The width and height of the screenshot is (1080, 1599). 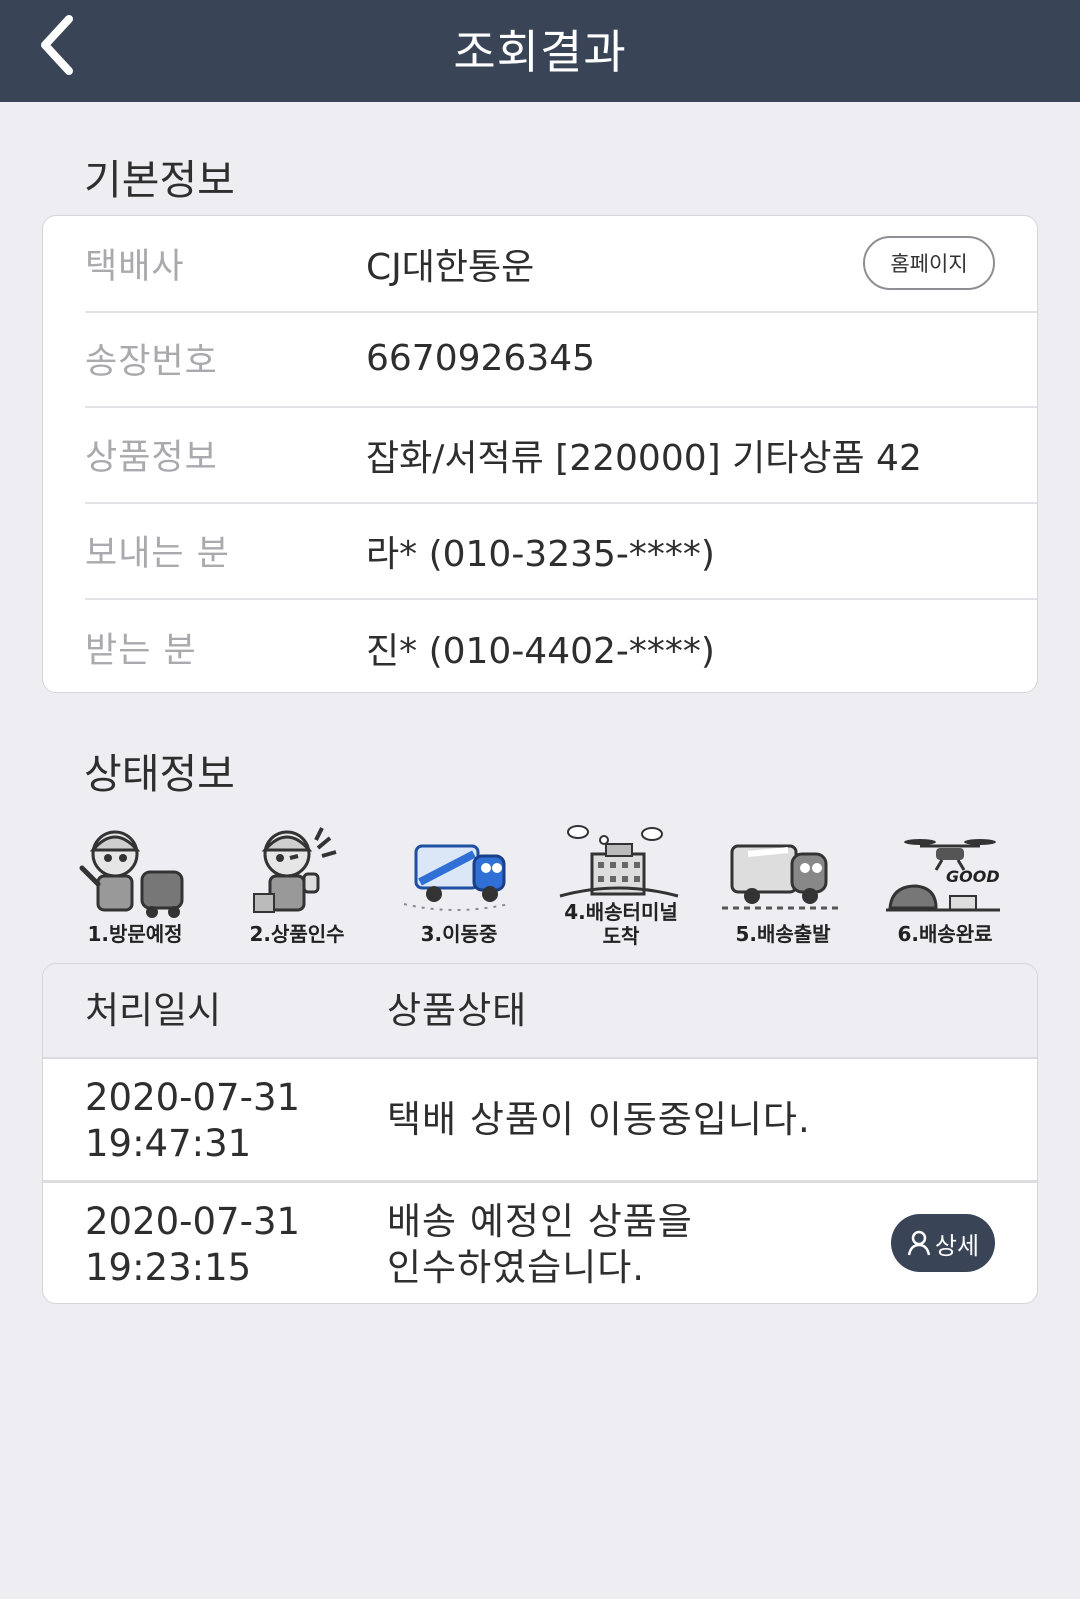 What do you see at coordinates (157, 554) in the screenshot?
I see `sender-label: 보내는 분` at bounding box center [157, 554].